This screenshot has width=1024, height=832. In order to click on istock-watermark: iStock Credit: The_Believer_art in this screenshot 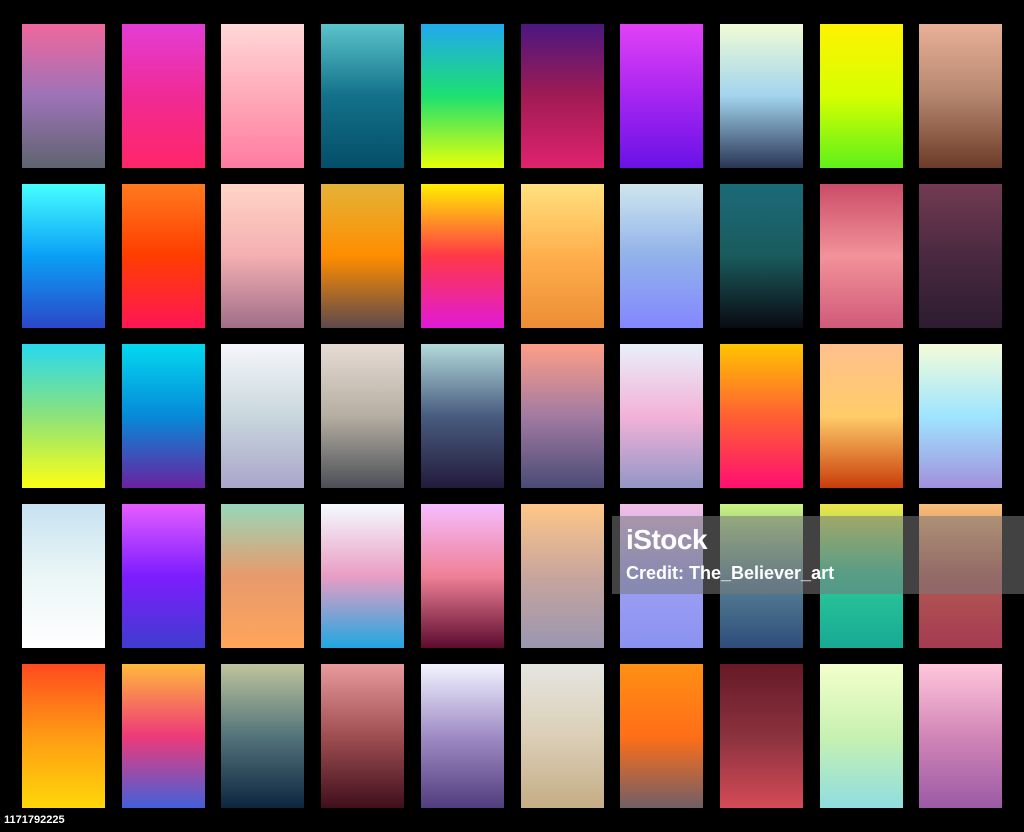, I will do `click(818, 555)`.